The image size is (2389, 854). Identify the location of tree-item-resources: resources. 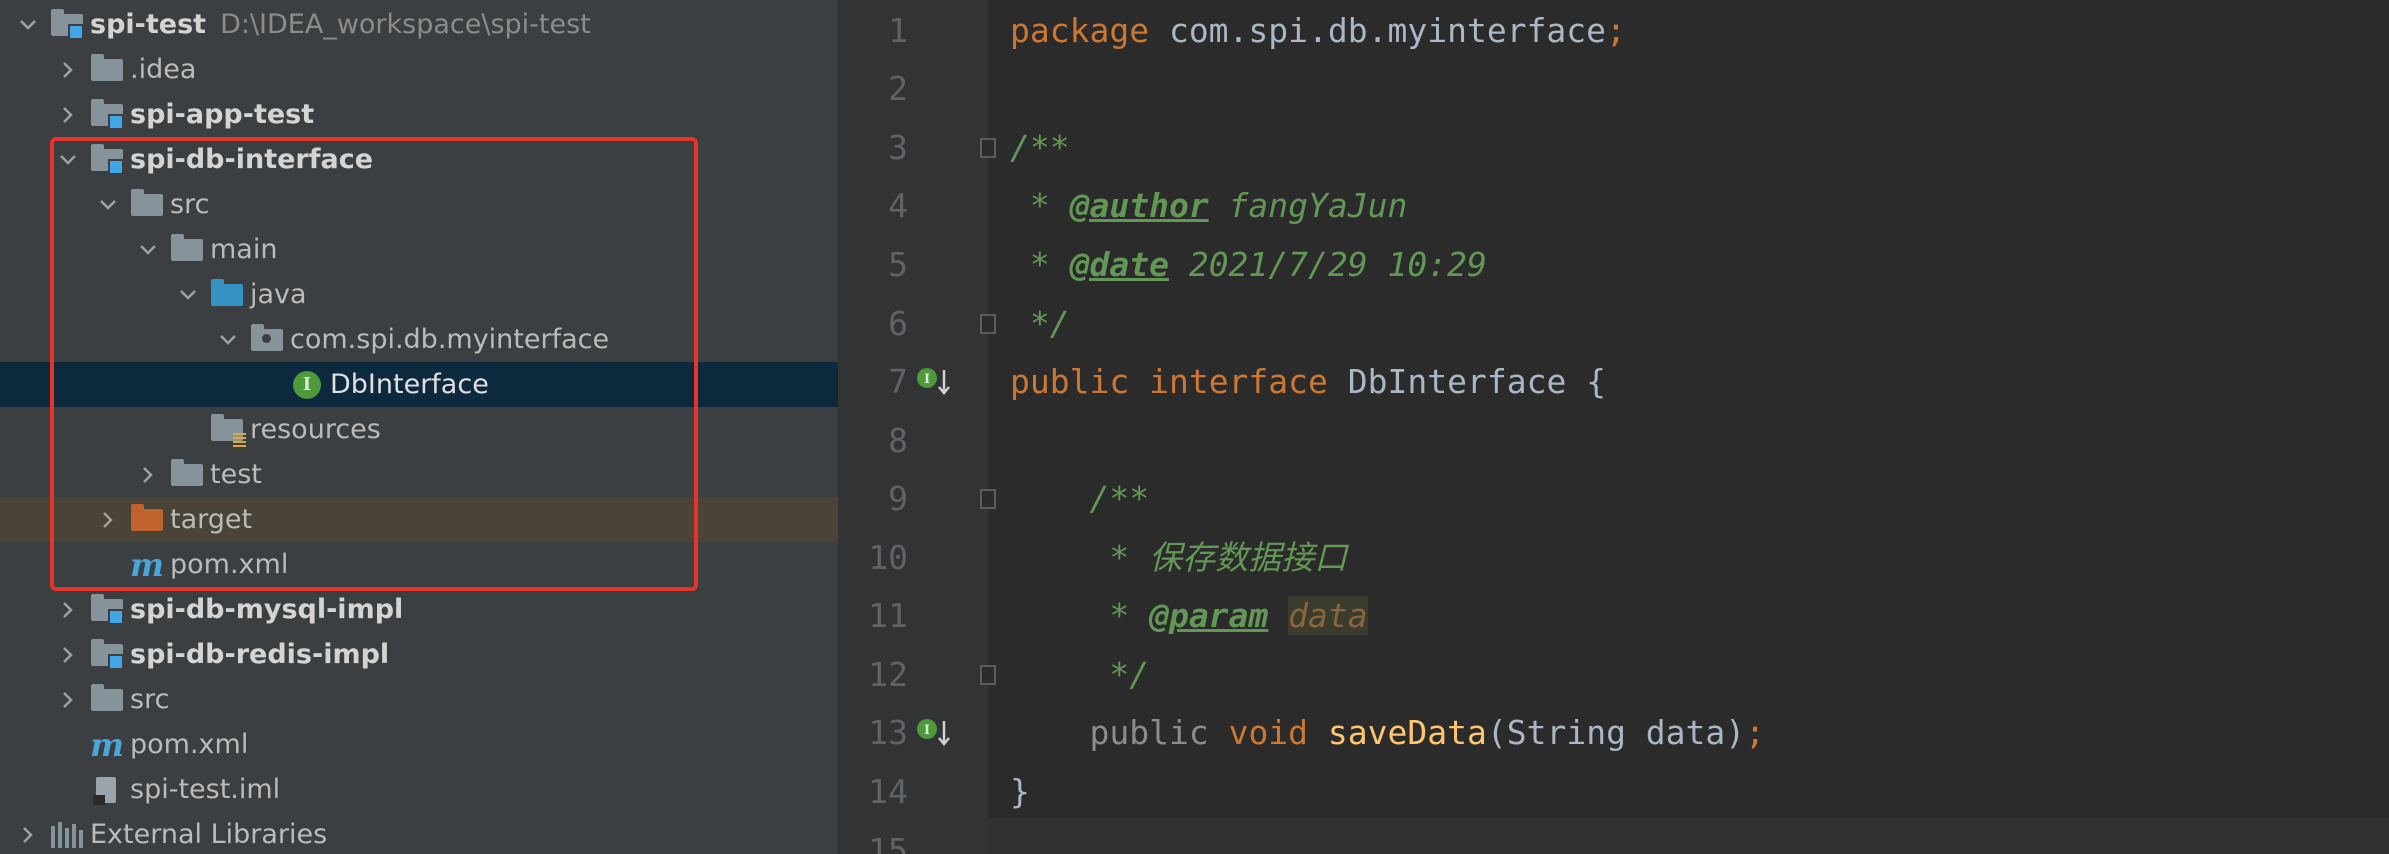
(419, 429).